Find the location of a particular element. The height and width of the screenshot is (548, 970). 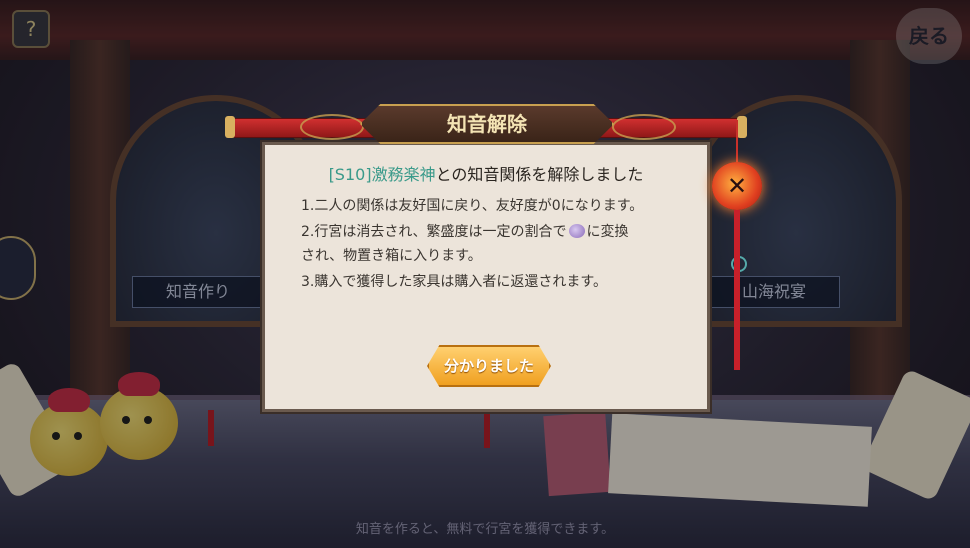

rule-line-2b: に変換 is located at coordinates (607, 232).